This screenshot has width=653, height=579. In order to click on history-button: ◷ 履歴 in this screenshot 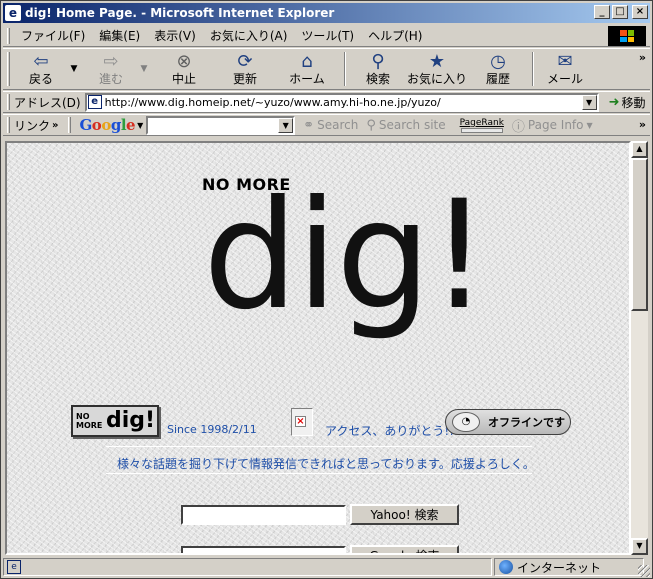, I will do `click(498, 69)`.